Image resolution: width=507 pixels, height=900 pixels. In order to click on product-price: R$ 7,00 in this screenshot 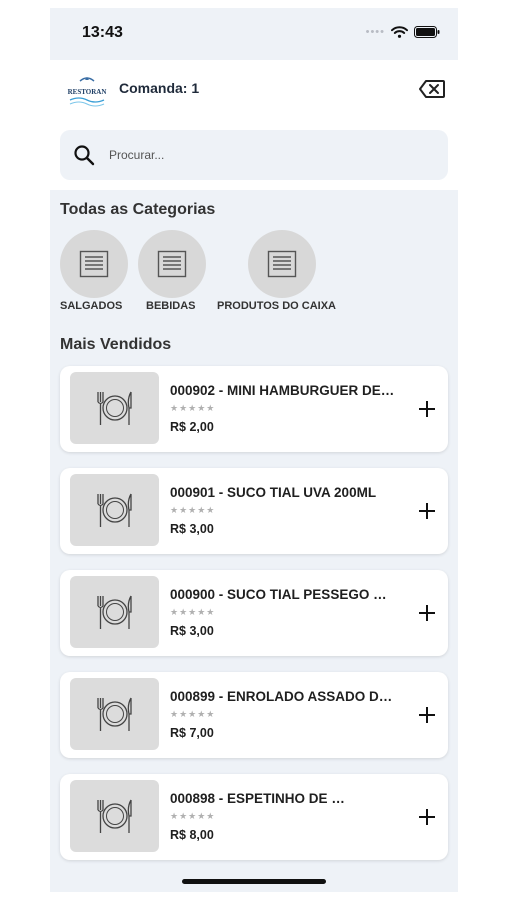, I will do `click(192, 733)`.